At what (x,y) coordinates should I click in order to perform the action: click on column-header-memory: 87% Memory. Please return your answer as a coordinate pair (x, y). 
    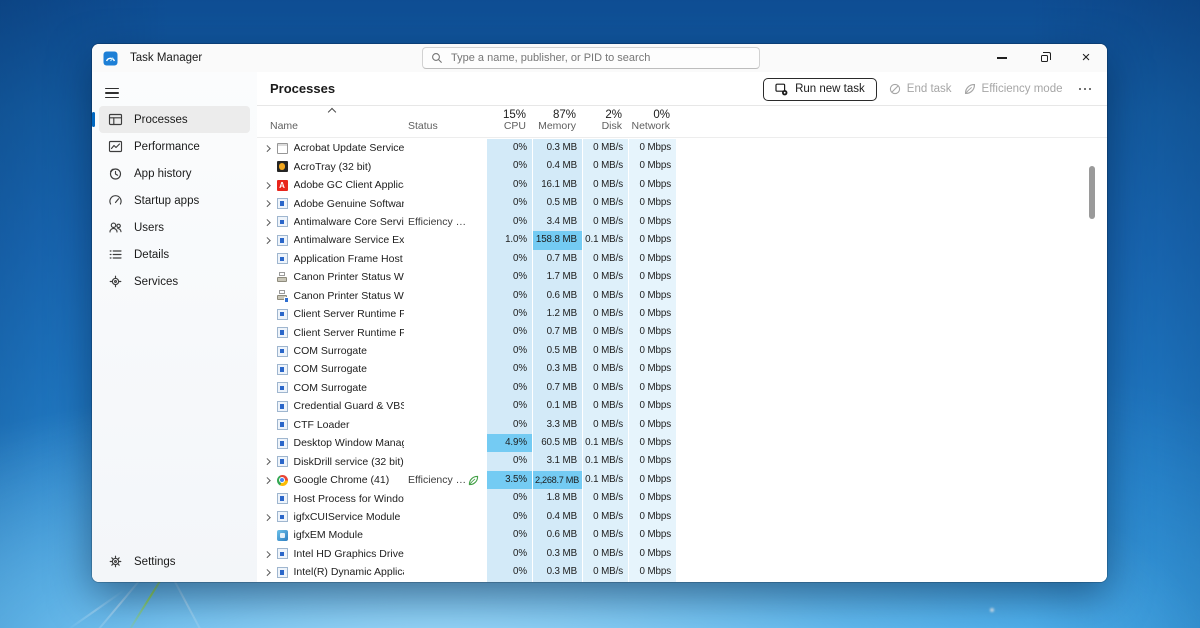
    Looking at the image, I should click on (557, 121).